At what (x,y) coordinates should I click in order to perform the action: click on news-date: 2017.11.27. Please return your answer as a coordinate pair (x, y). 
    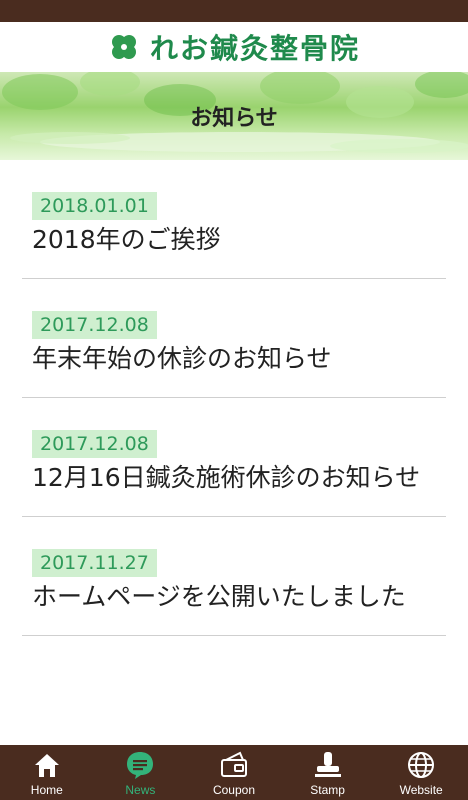
    Looking at the image, I should click on (94, 563).